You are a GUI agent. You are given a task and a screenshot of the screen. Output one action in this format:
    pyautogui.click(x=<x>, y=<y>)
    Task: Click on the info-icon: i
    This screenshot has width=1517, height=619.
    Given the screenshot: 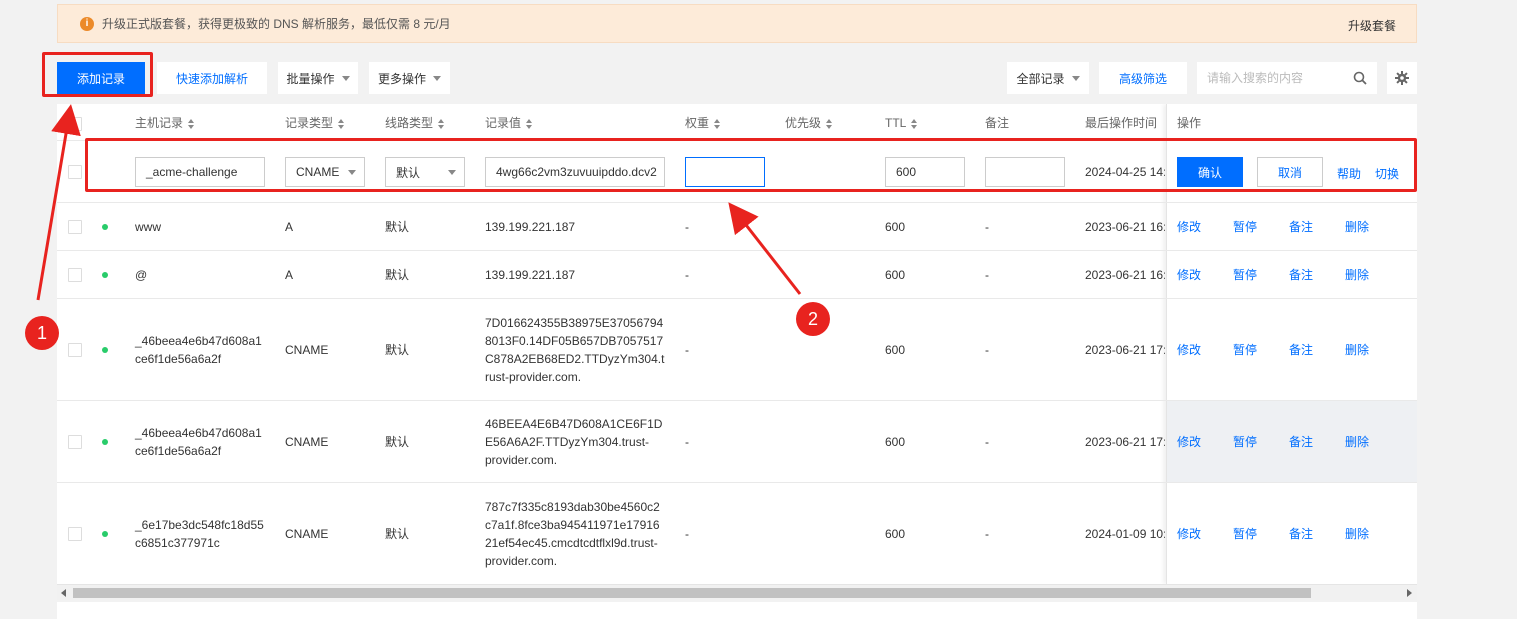 What is the action you would take?
    pyautogui.click(x=87, y=23)
    